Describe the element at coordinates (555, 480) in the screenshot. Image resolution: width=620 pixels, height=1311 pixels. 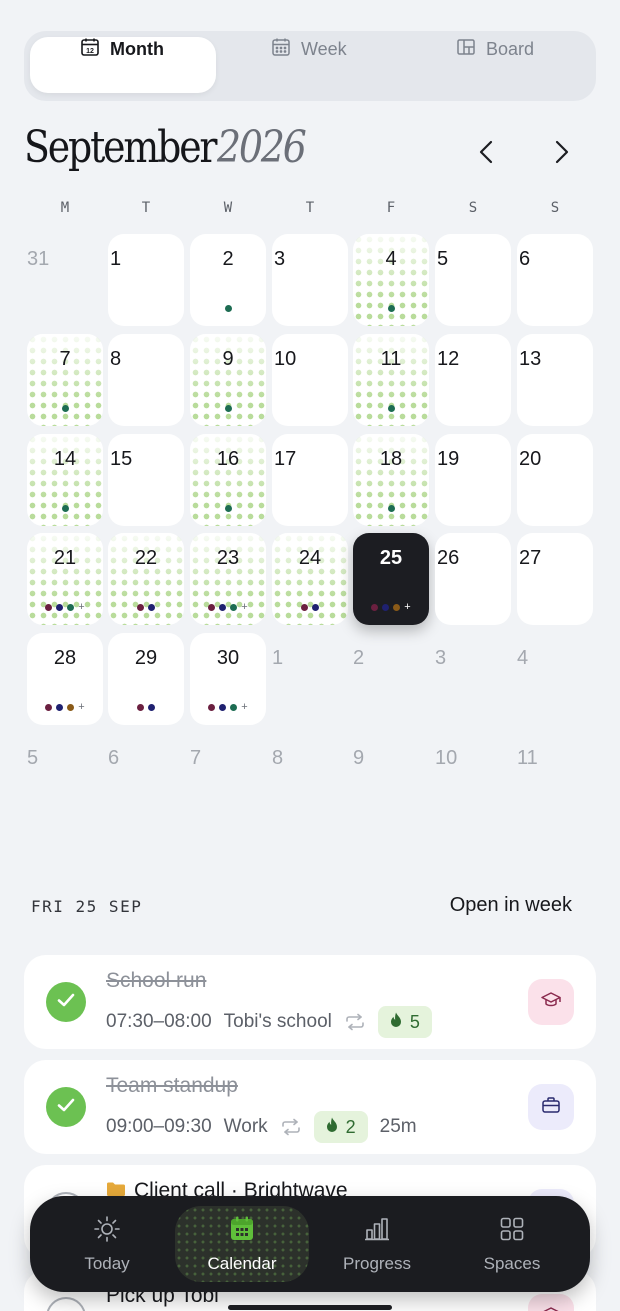
I see `calendar-day: 20` at that location.